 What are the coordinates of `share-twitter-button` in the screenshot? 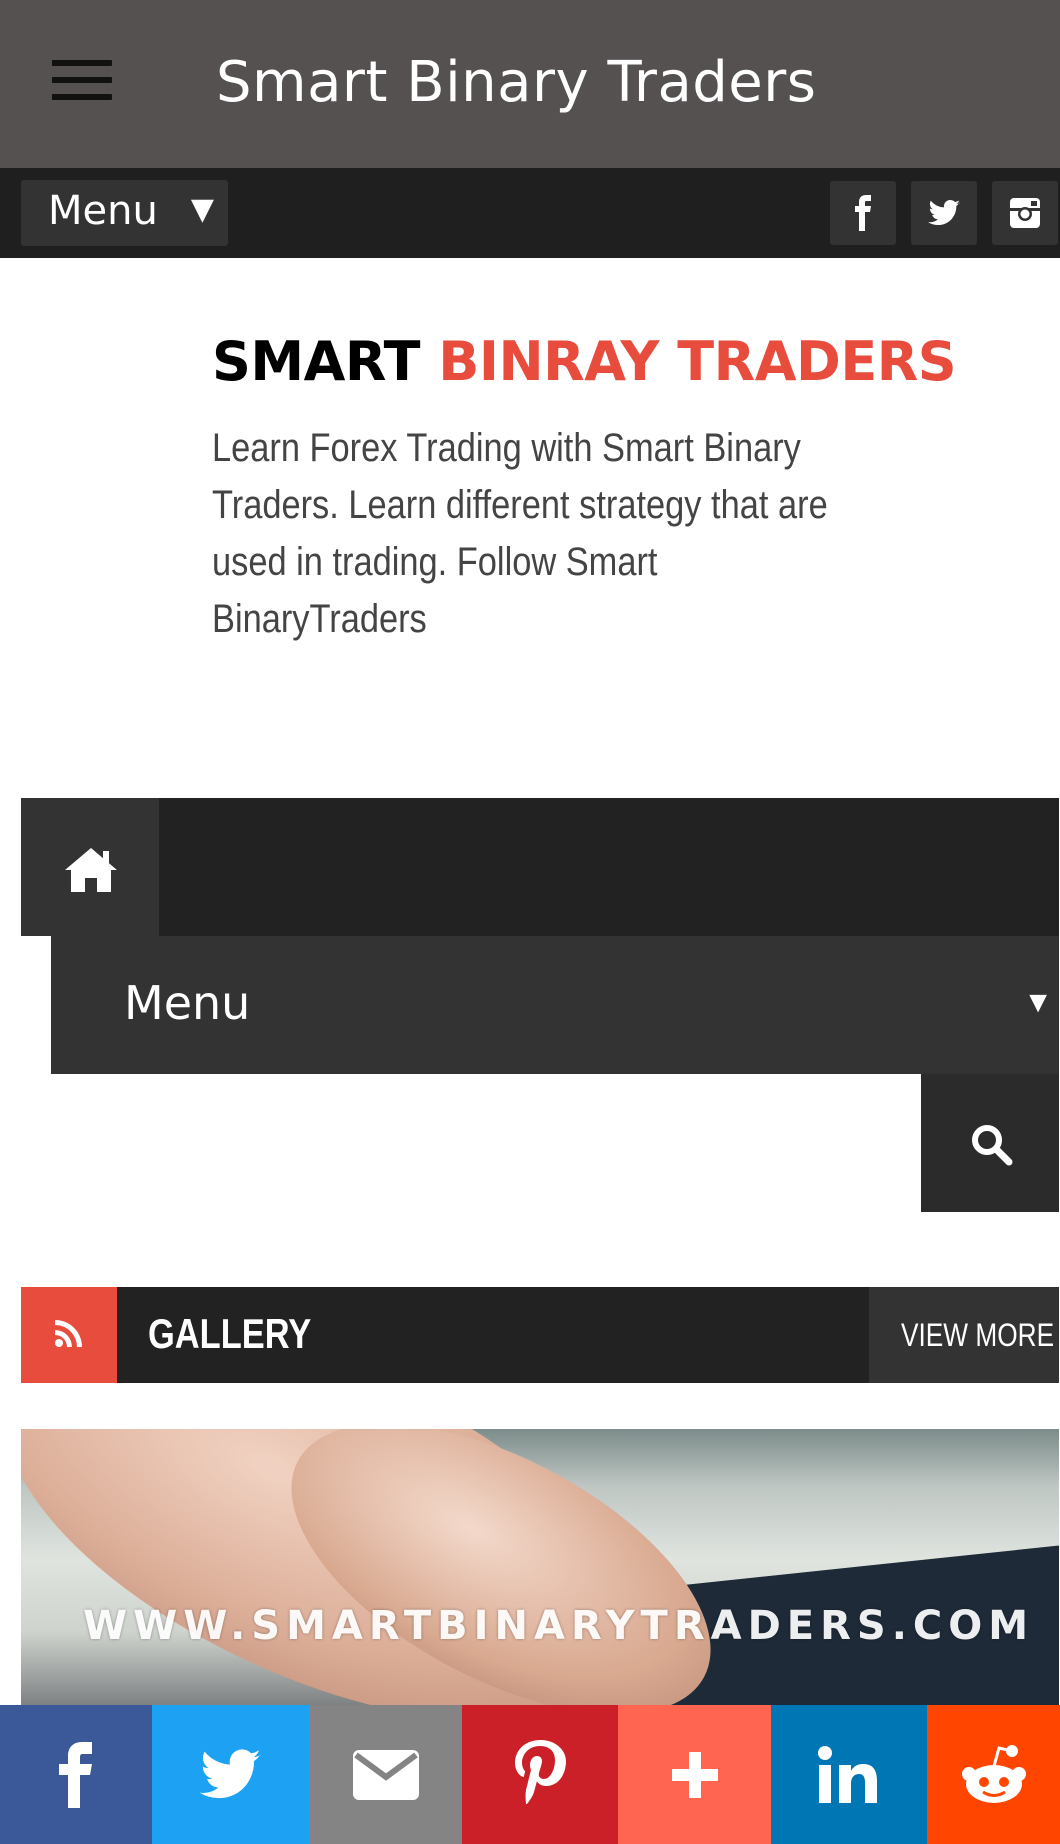 It's located at (230, 1774).